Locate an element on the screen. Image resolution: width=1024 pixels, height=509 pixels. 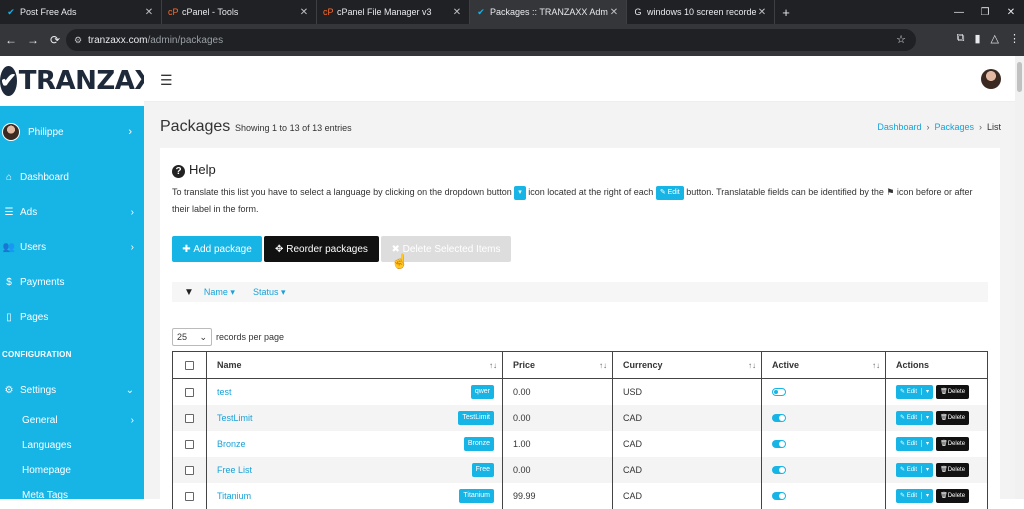
header-currency: Currency is located at coordinates (643, 365).